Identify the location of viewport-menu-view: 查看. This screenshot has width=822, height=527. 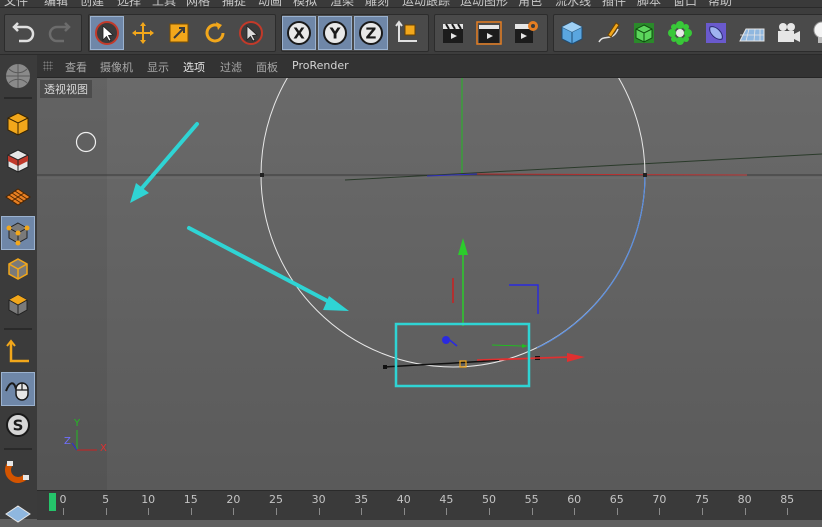
(76, 67).